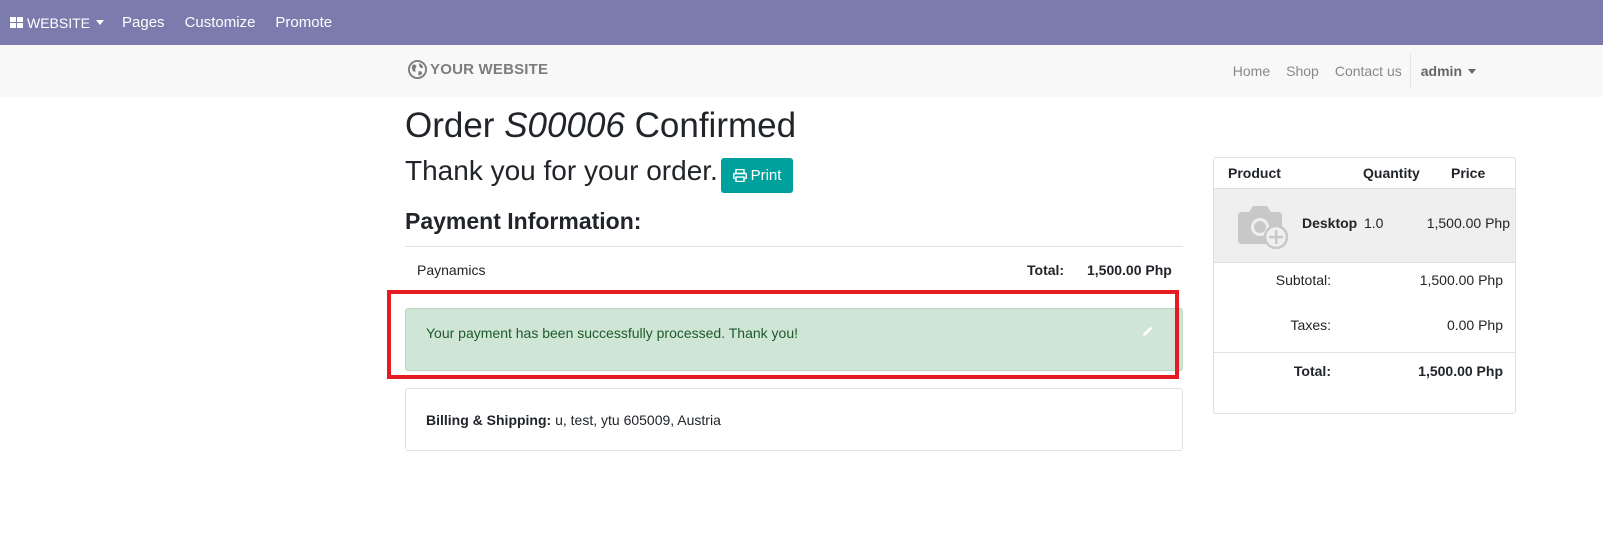 The height and width of the screenshot is (534, 1603). I want to click on page-title: Order S00006 Confirmed, so click(600, 126).